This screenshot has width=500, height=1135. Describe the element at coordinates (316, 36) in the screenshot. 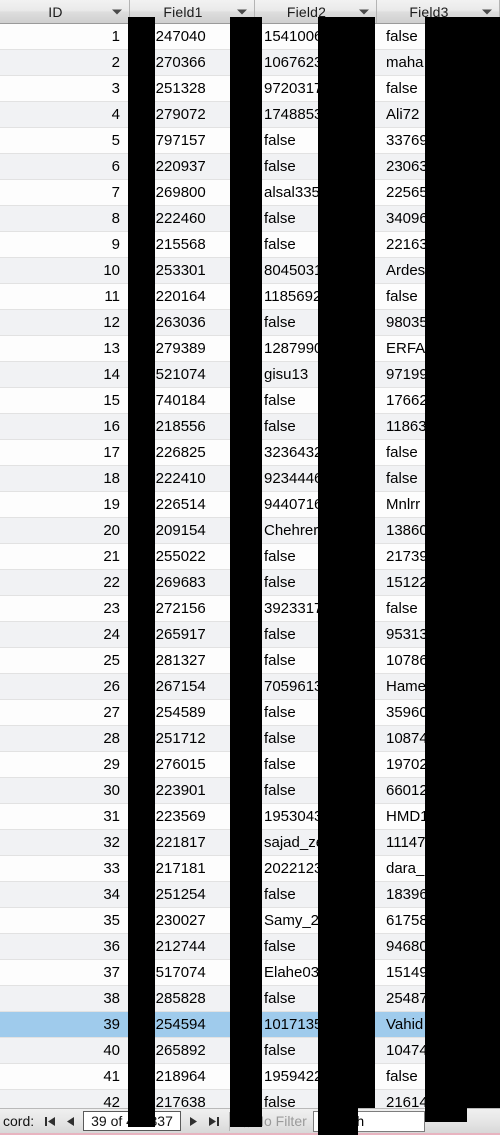

I see `cell-field2: 1541006` at that location.